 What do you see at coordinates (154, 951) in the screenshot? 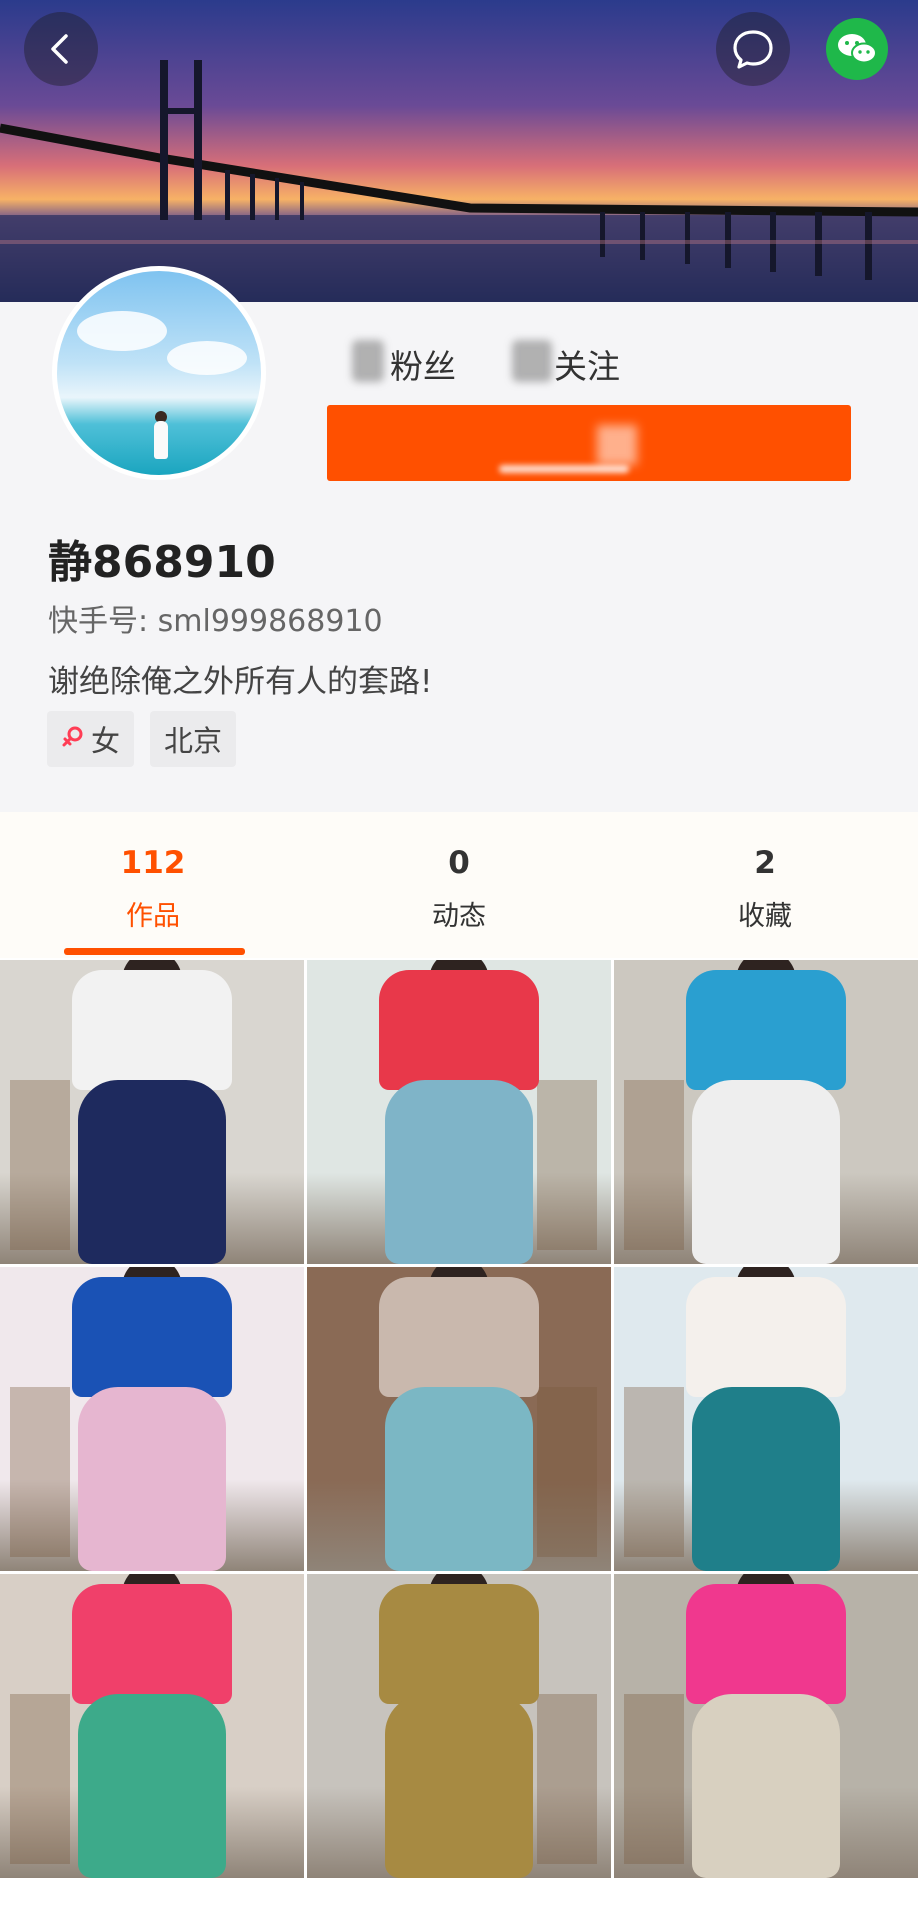
I see `active-tab-indicator` at bounding box center [154, 951].